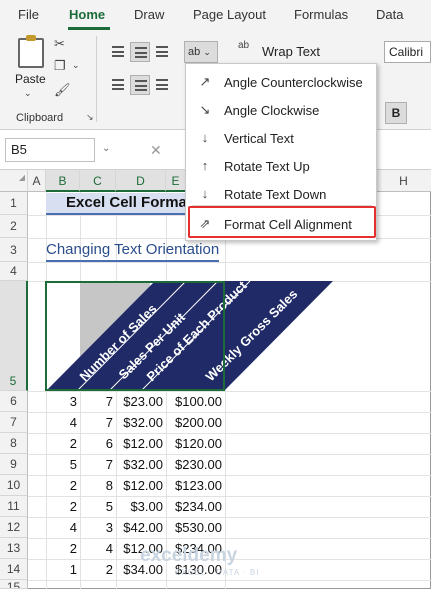  I want to click on orientation-button: ab ⌄, so click(201, 52).